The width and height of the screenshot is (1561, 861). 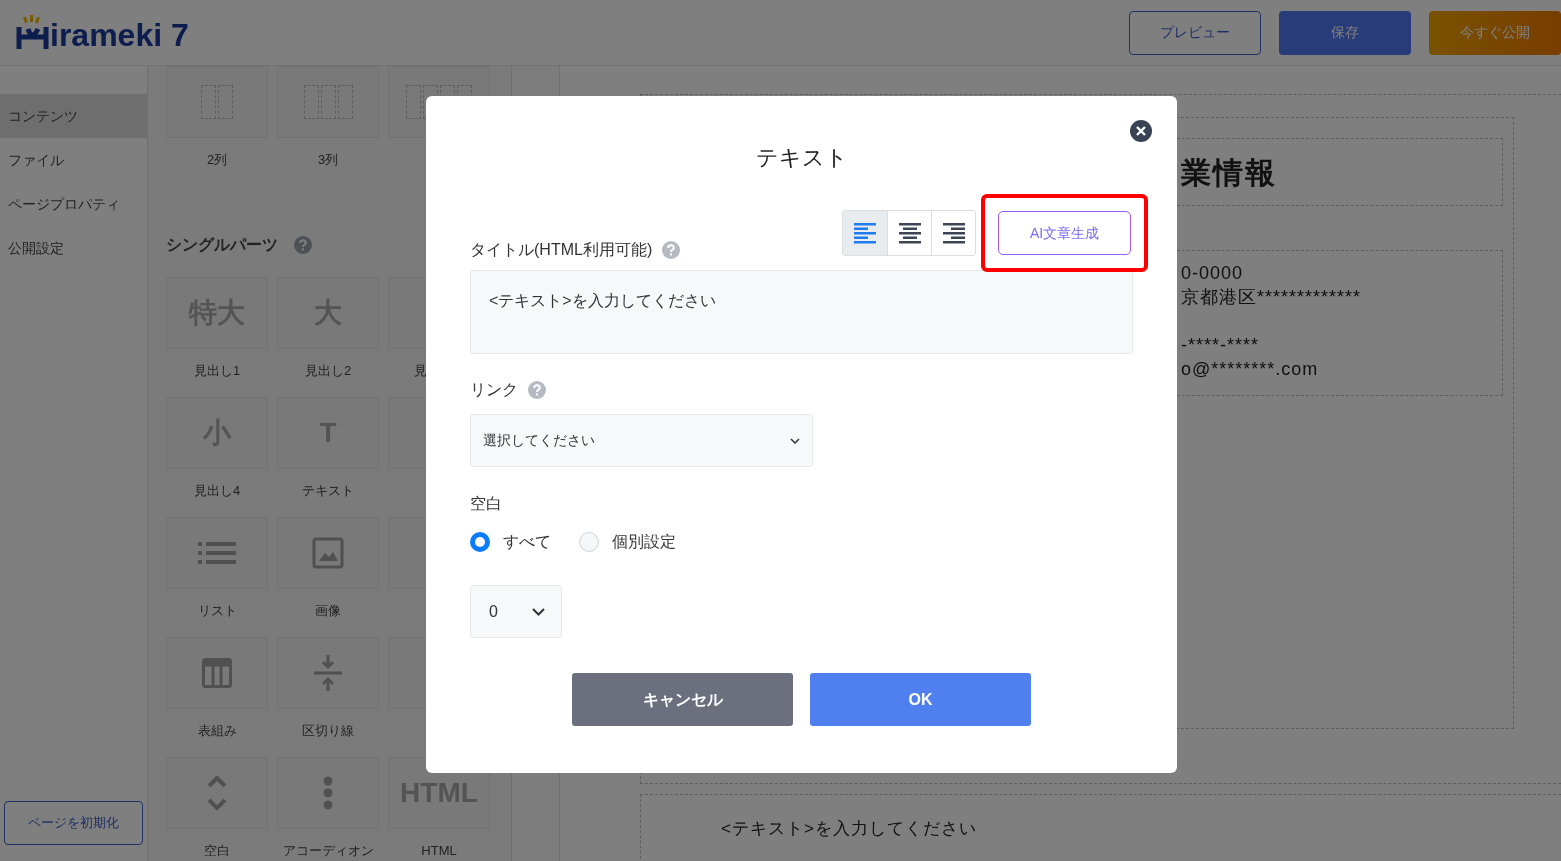 I want to click on contact-line: -****-****, so click(x=1221, y=345).